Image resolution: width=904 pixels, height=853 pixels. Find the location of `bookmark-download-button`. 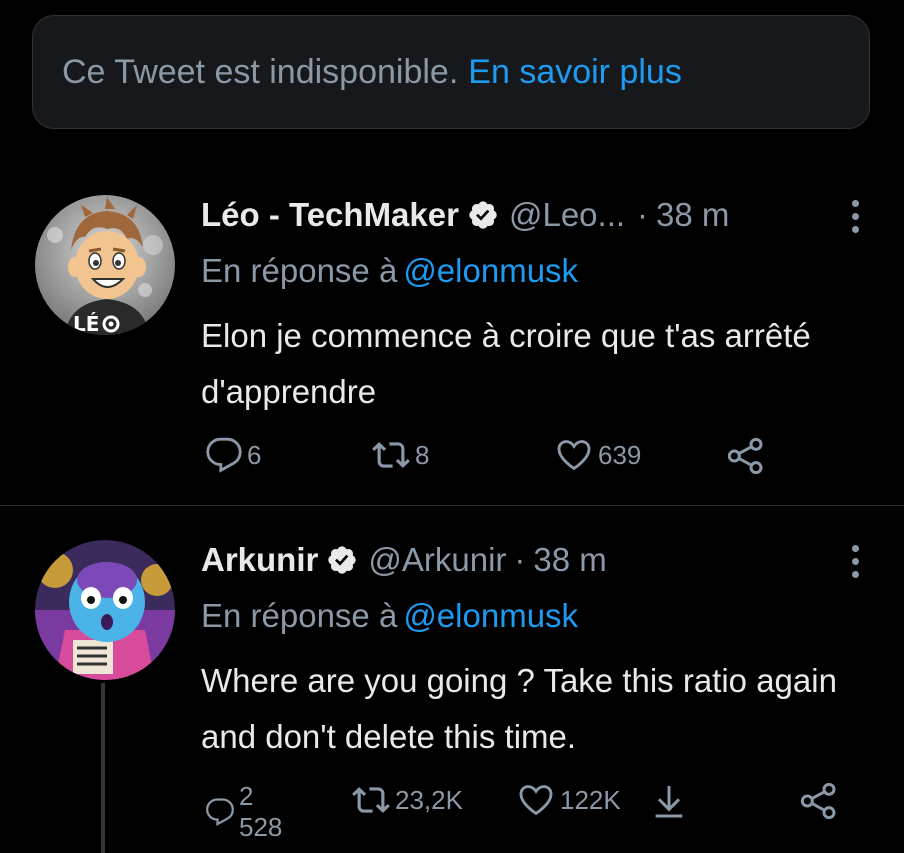

bookmark-download-button is located at coordinates (669, 801).